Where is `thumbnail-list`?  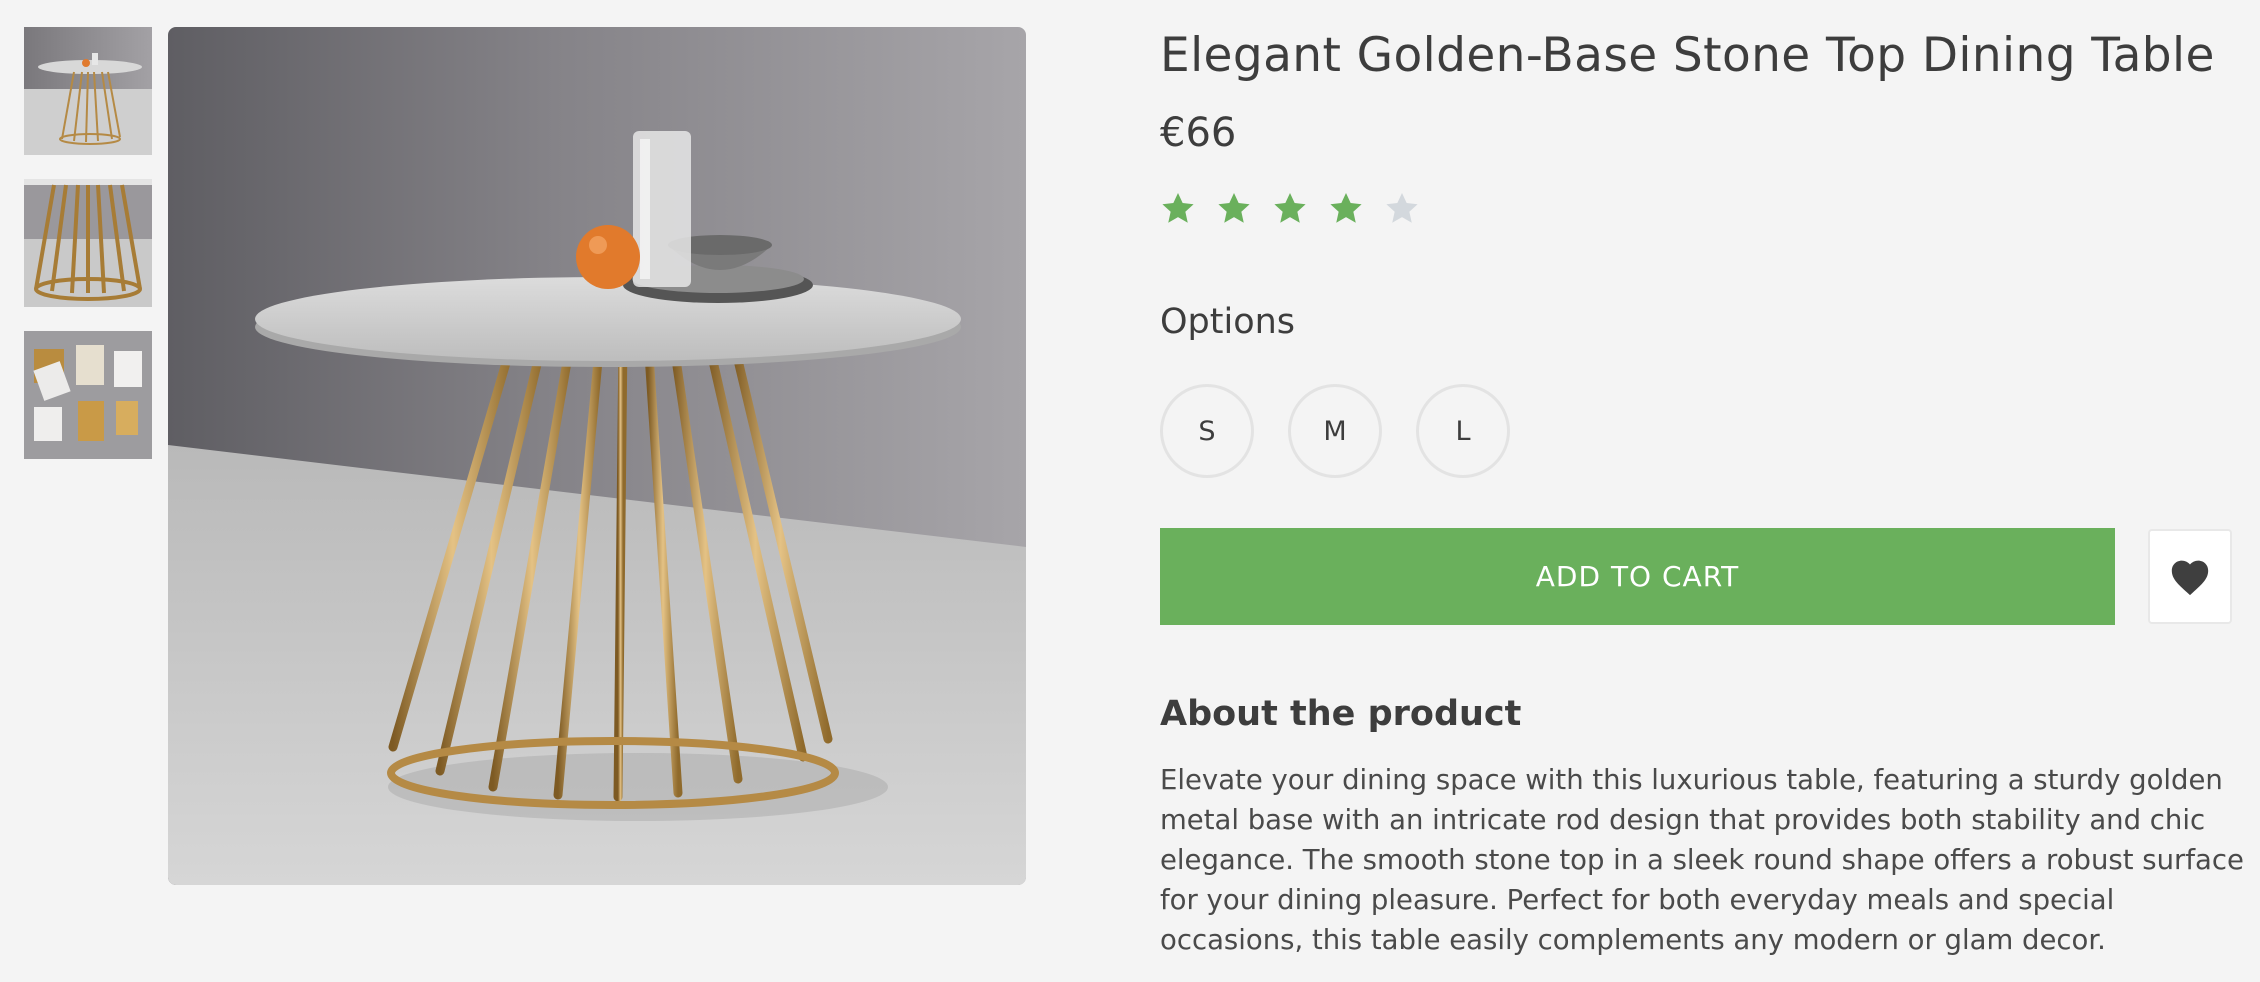 thumbnail-list is located at coordinates (88, 255).